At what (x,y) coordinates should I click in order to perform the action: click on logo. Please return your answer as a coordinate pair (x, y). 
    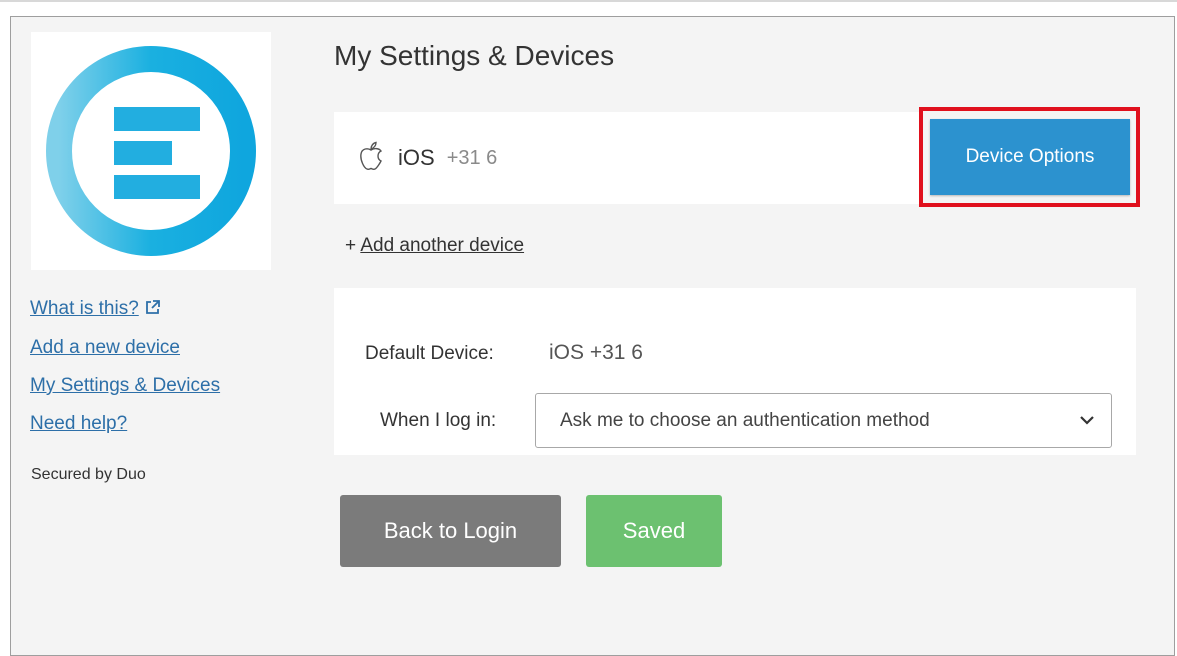
    Looking at the image, I should click on (151, 151).